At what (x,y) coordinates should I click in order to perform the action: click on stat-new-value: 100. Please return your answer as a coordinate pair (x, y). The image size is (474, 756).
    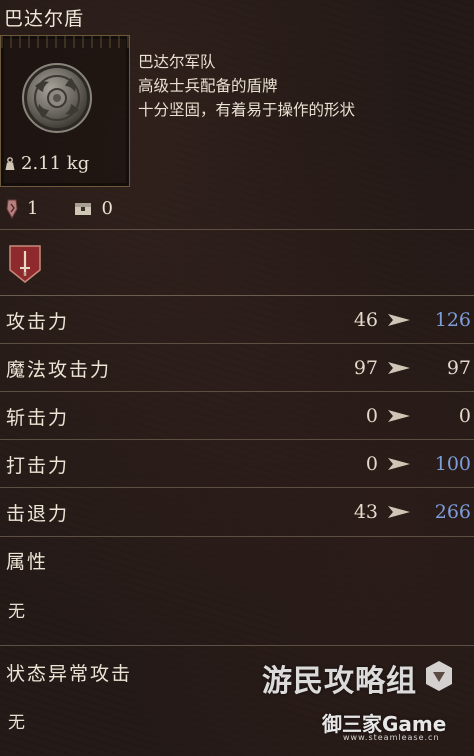
    Looking at the image, I should click on (452, 464).